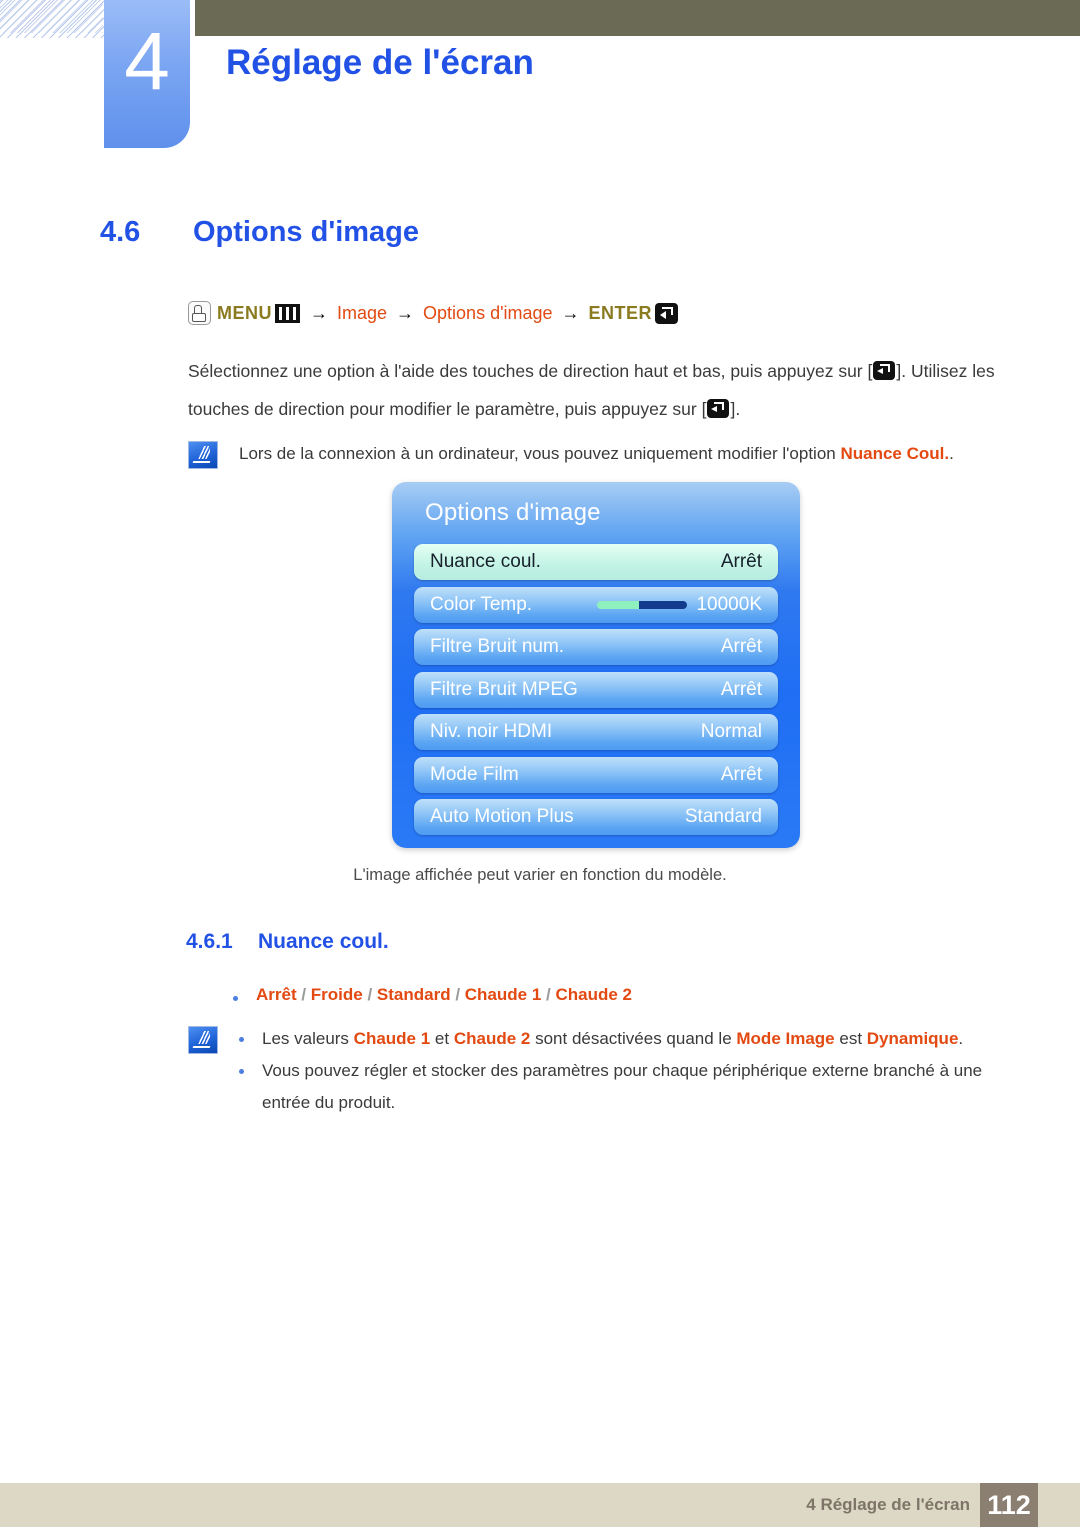 The image size is (1080, 1527). What do you see at coordinates (147, 61) in the screenshot?
I see `chapter-number: 4` at bounding box center [147, 61].